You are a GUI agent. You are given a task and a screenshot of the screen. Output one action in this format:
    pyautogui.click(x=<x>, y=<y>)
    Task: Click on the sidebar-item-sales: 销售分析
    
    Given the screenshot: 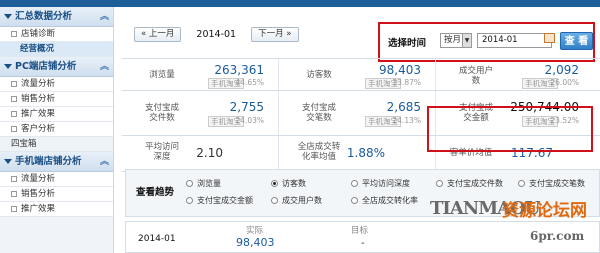 What is the action you would take?
    pyautogui.click(x=56, y=99)
    